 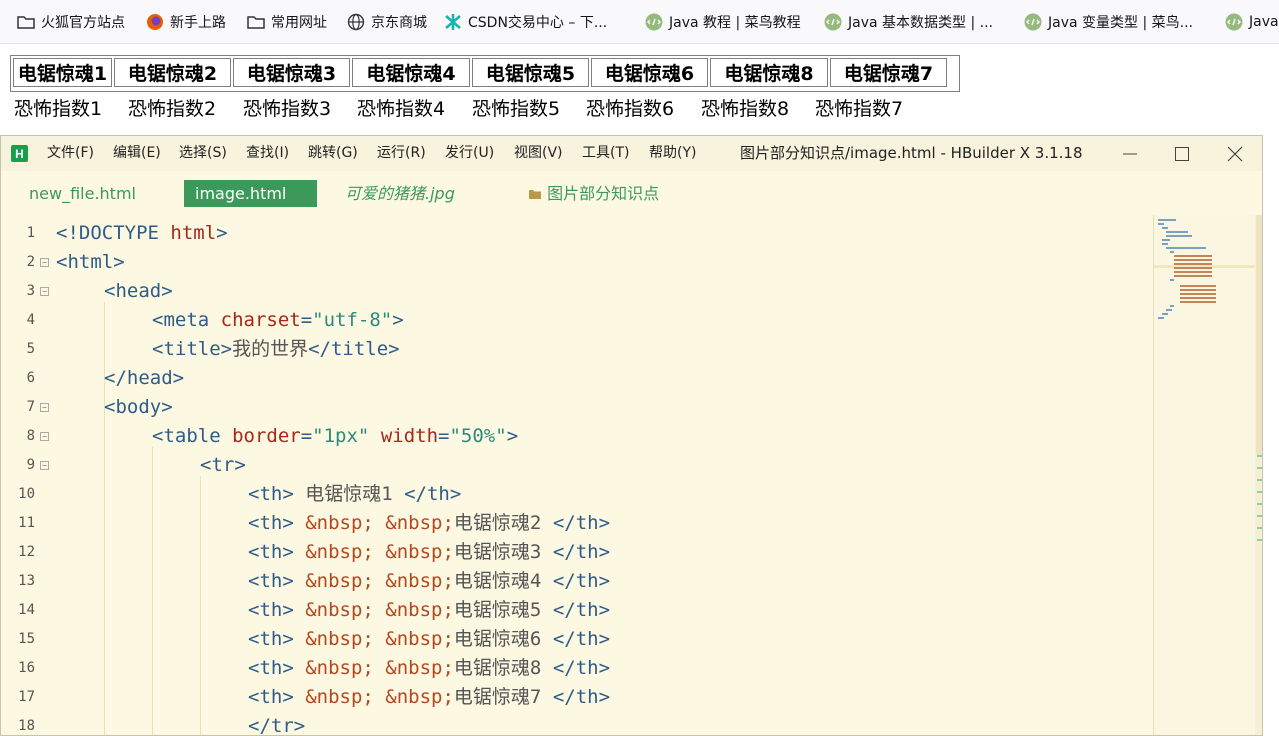 What do you see at coordinates (70, 153) in the screenshot?
I see `menu-file: 文件(F)` at bounding box center [70, 153].